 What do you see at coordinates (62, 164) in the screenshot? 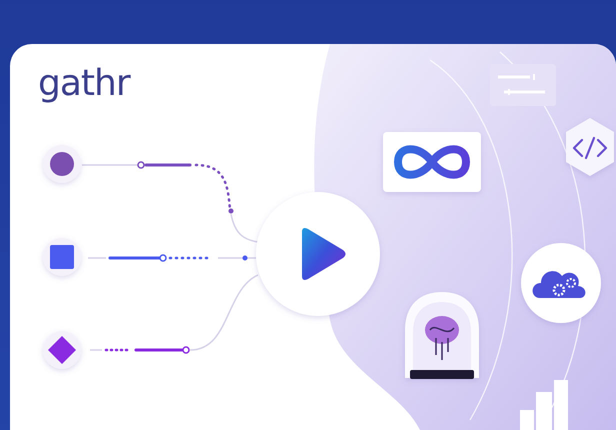
I see `circle-node` at bounding box center [62, 164].